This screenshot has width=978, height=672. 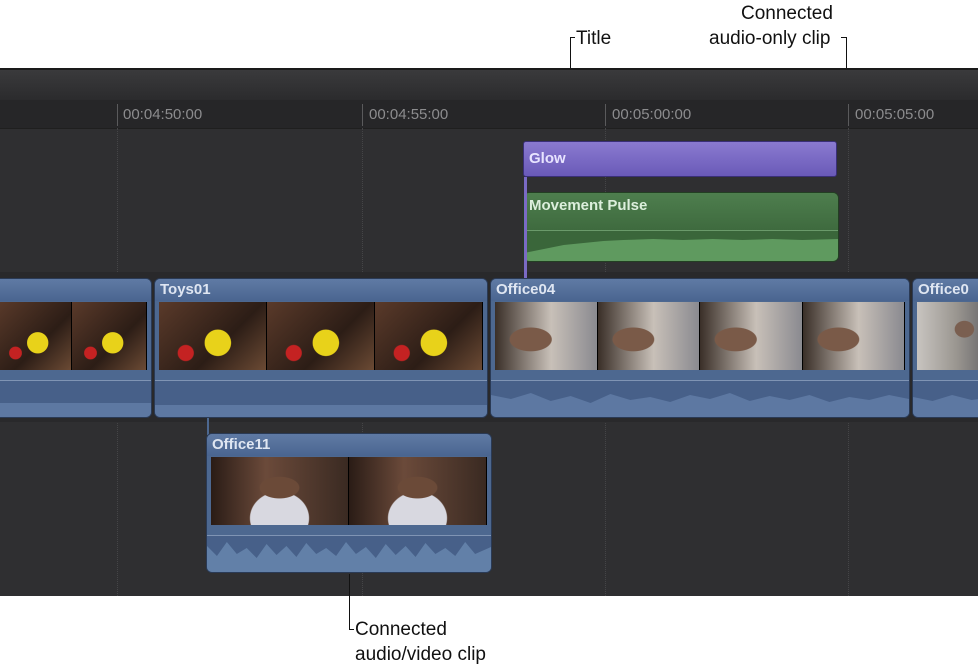 What do you see at coordinates (351, 629) in the screenshot?
I see `callout-av-leader-tick` at bounding box center [351, 629].